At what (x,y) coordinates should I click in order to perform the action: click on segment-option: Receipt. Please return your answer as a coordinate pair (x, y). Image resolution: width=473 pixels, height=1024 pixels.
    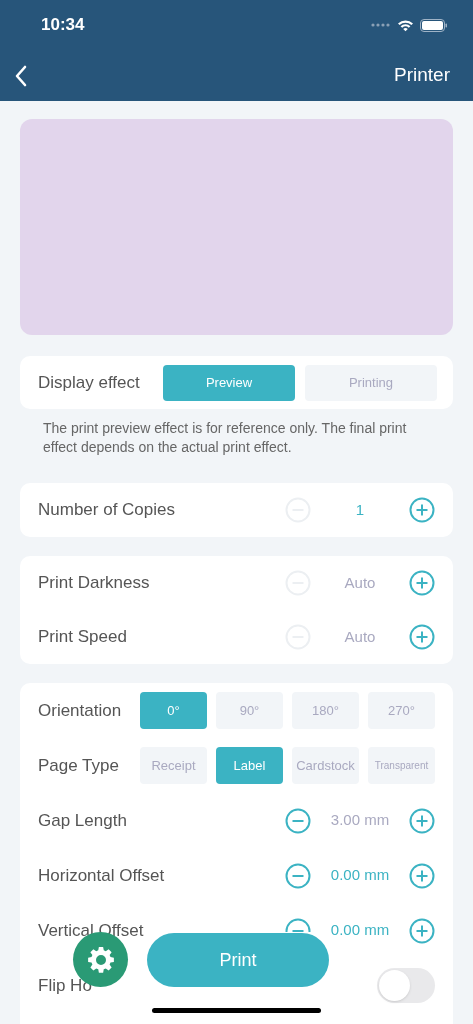
    Looking at the image, I should click on (173, 765).